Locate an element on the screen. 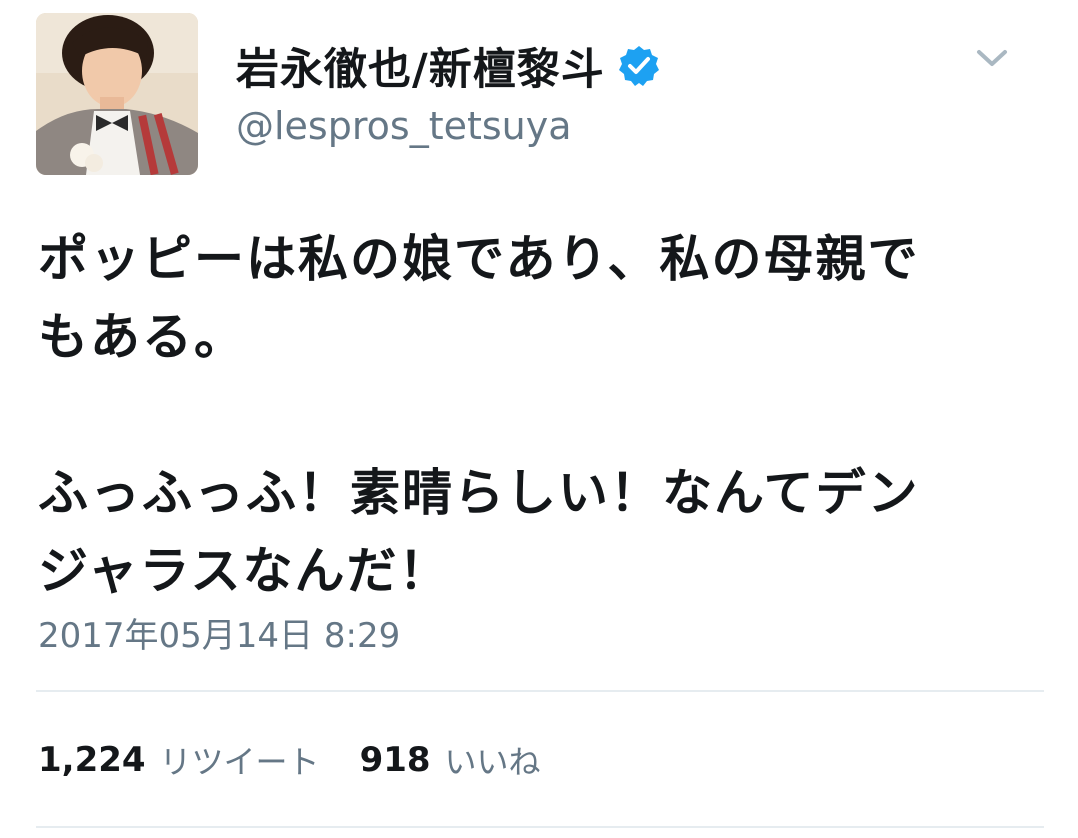 The width and height of the screenshot is (1078, 838). avatar is located at coordinates (117, 94).